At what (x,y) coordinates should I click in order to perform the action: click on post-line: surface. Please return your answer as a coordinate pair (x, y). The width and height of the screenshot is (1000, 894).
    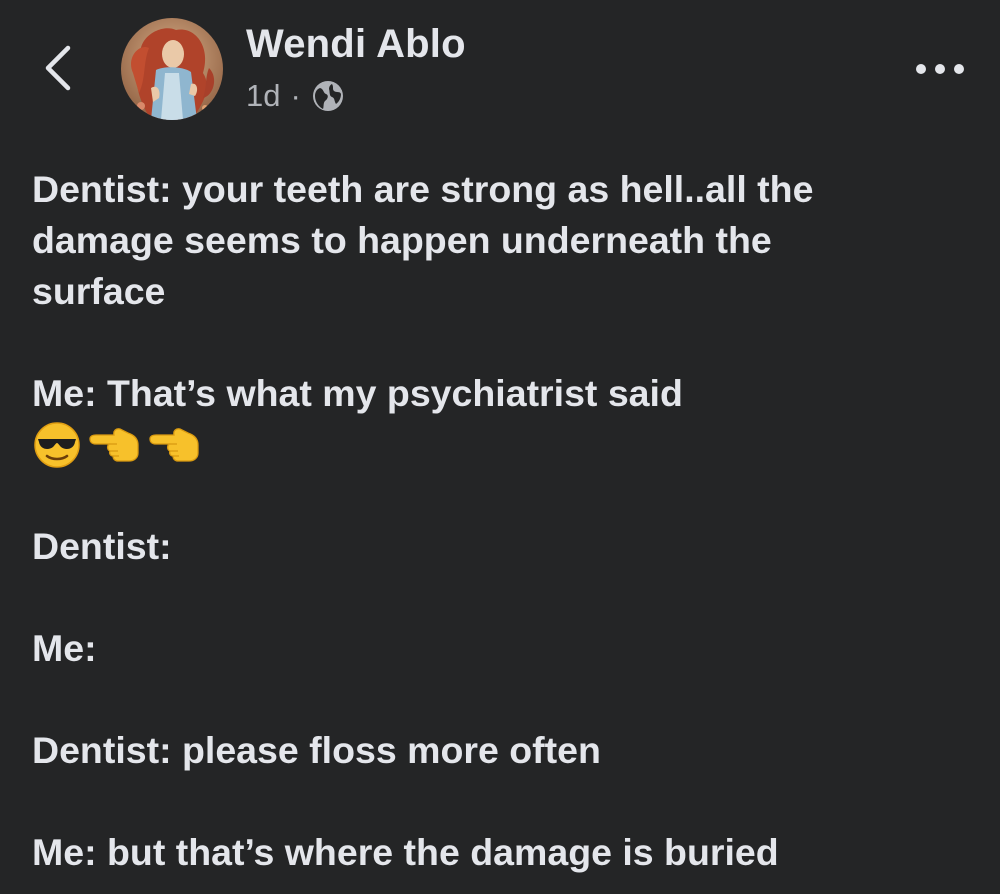
    Looking at the image, I should click on (99, 291).